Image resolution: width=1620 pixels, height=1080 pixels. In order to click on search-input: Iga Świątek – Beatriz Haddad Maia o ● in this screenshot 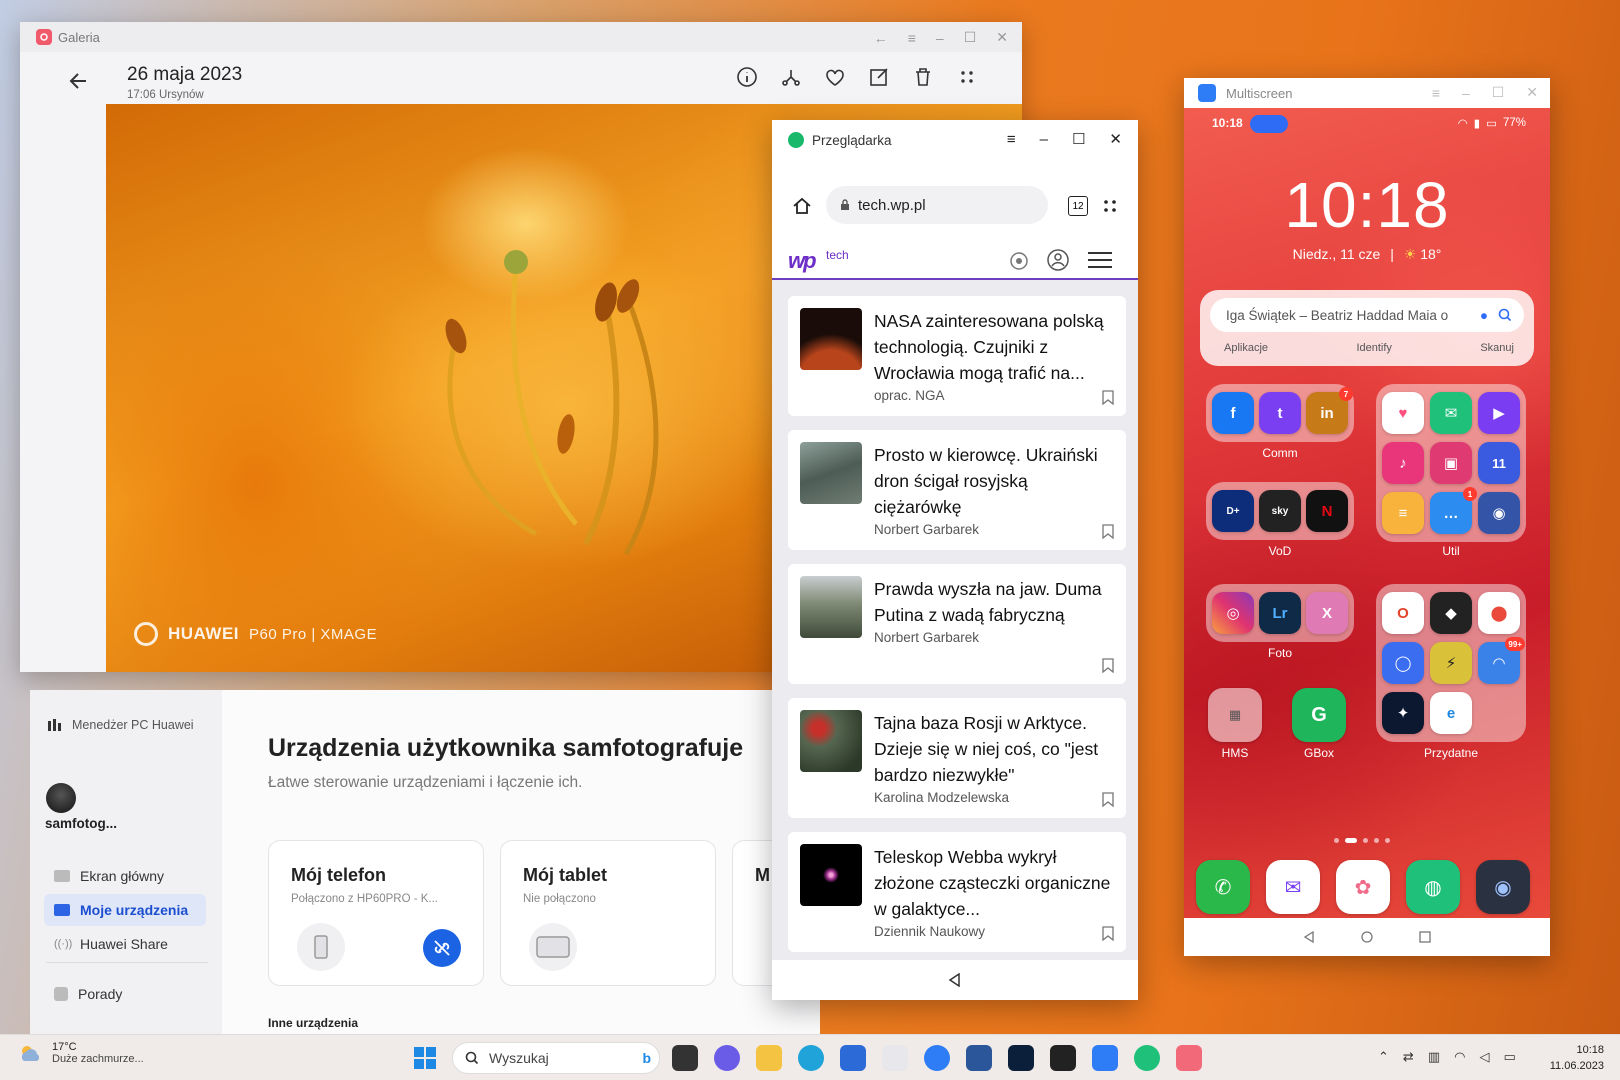, I will do `click(1367, 315)`.